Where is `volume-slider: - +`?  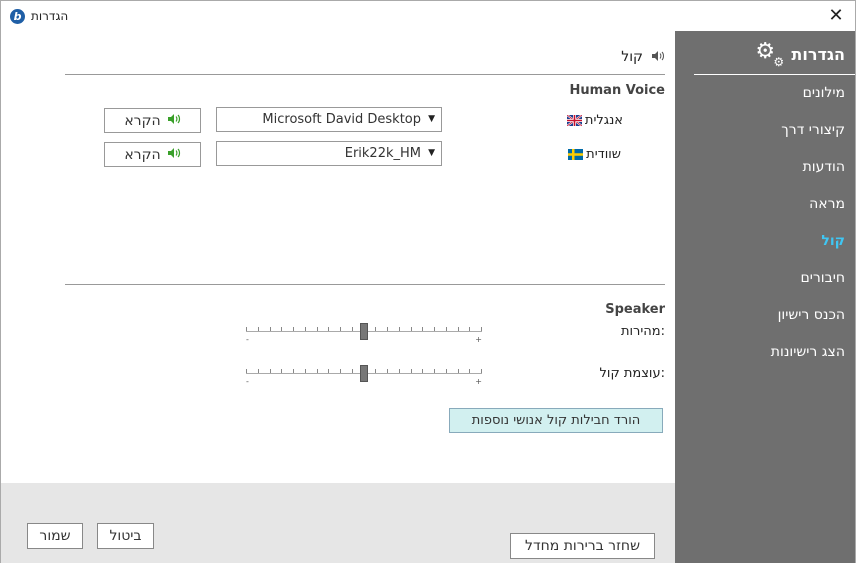 volume-slider: - + is located at coordinates (364, 375).